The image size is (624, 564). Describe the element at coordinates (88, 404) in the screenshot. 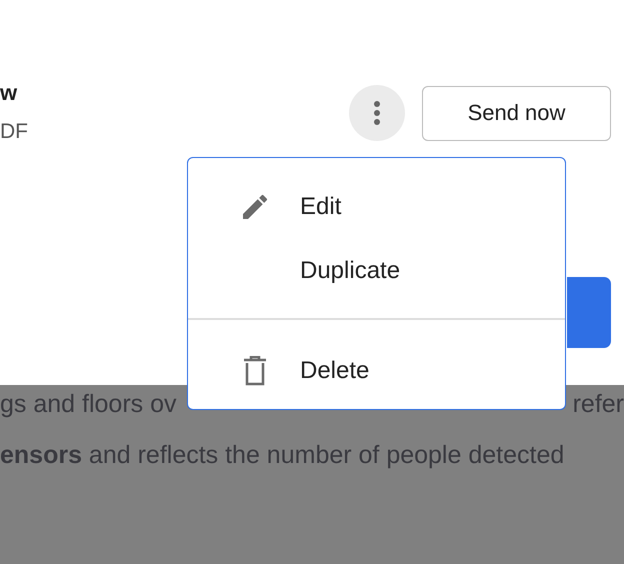

I see `description-text: gs and floors ov` at that location.